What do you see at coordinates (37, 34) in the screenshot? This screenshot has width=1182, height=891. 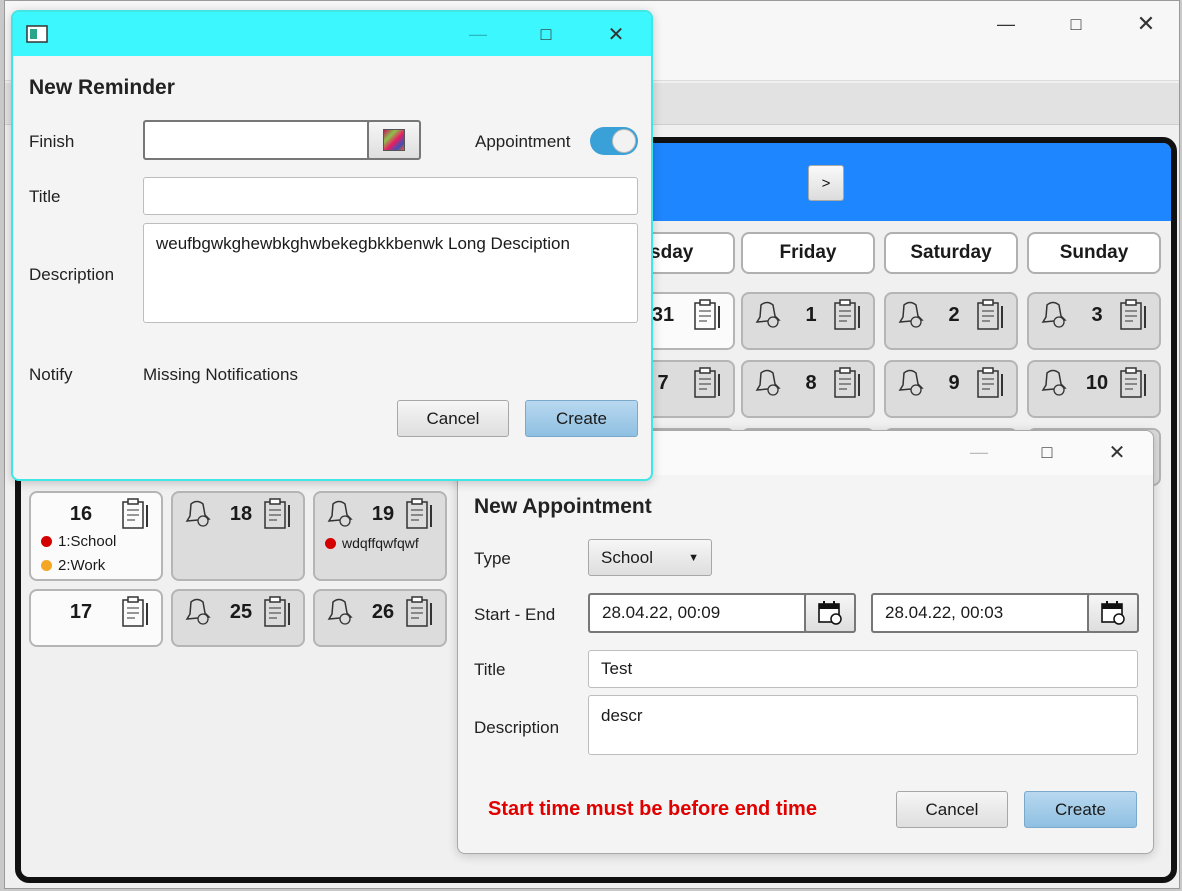 I see `app-icon` at bounding box center [37, 34].